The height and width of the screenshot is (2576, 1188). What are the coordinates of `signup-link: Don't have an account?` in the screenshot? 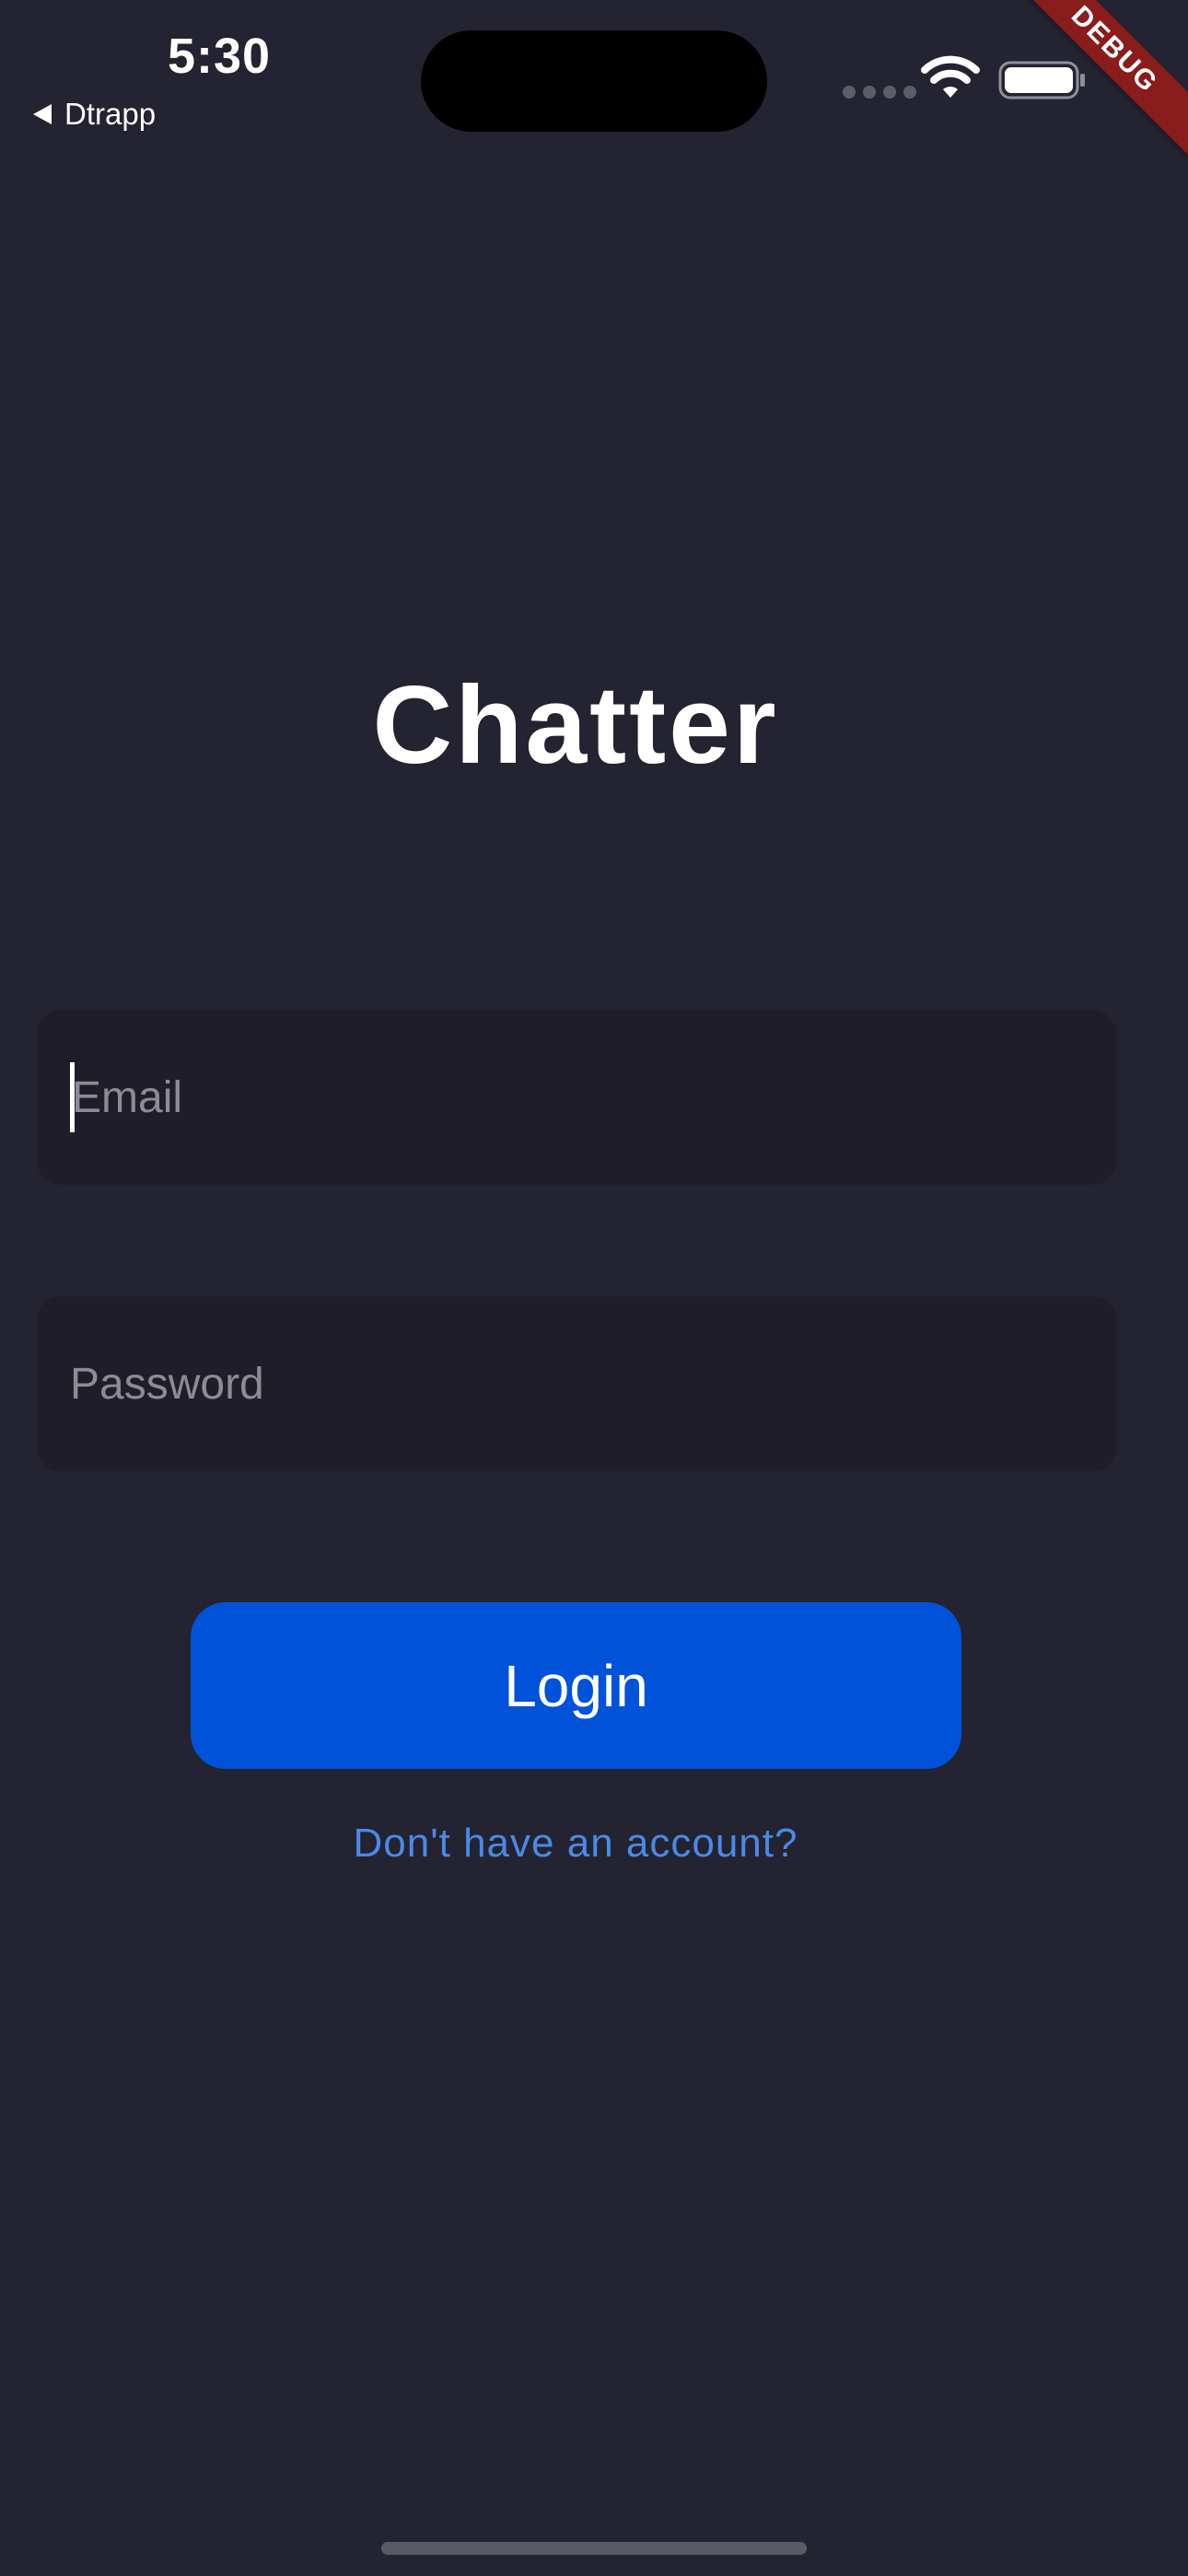 It's located at (575, 1844).